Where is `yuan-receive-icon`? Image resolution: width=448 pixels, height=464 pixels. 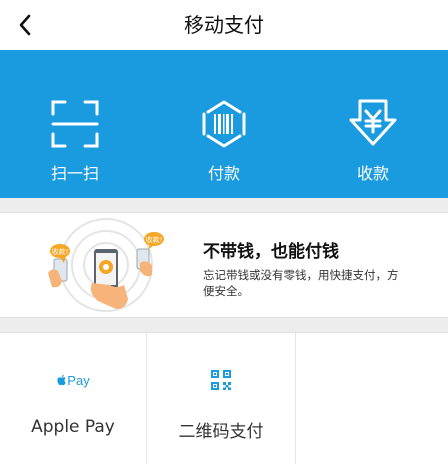 yuan-receive-icon is located at coordinates (373, 122).